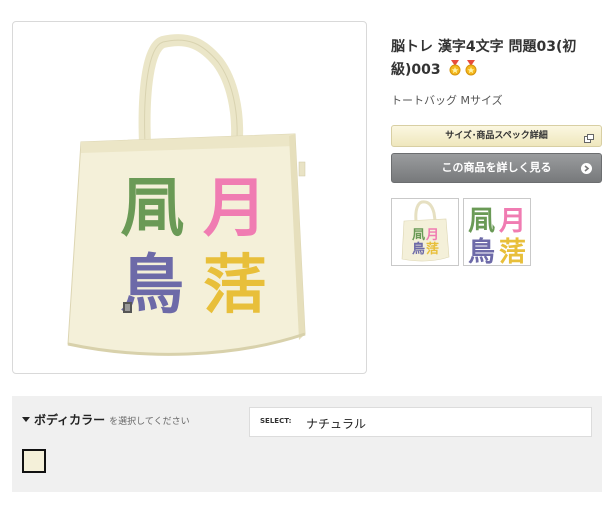 The image size is (614, 524). Describe the element at coordinates (152, 209) in the screenshot. I see `design-char-1: 凬` at that location.